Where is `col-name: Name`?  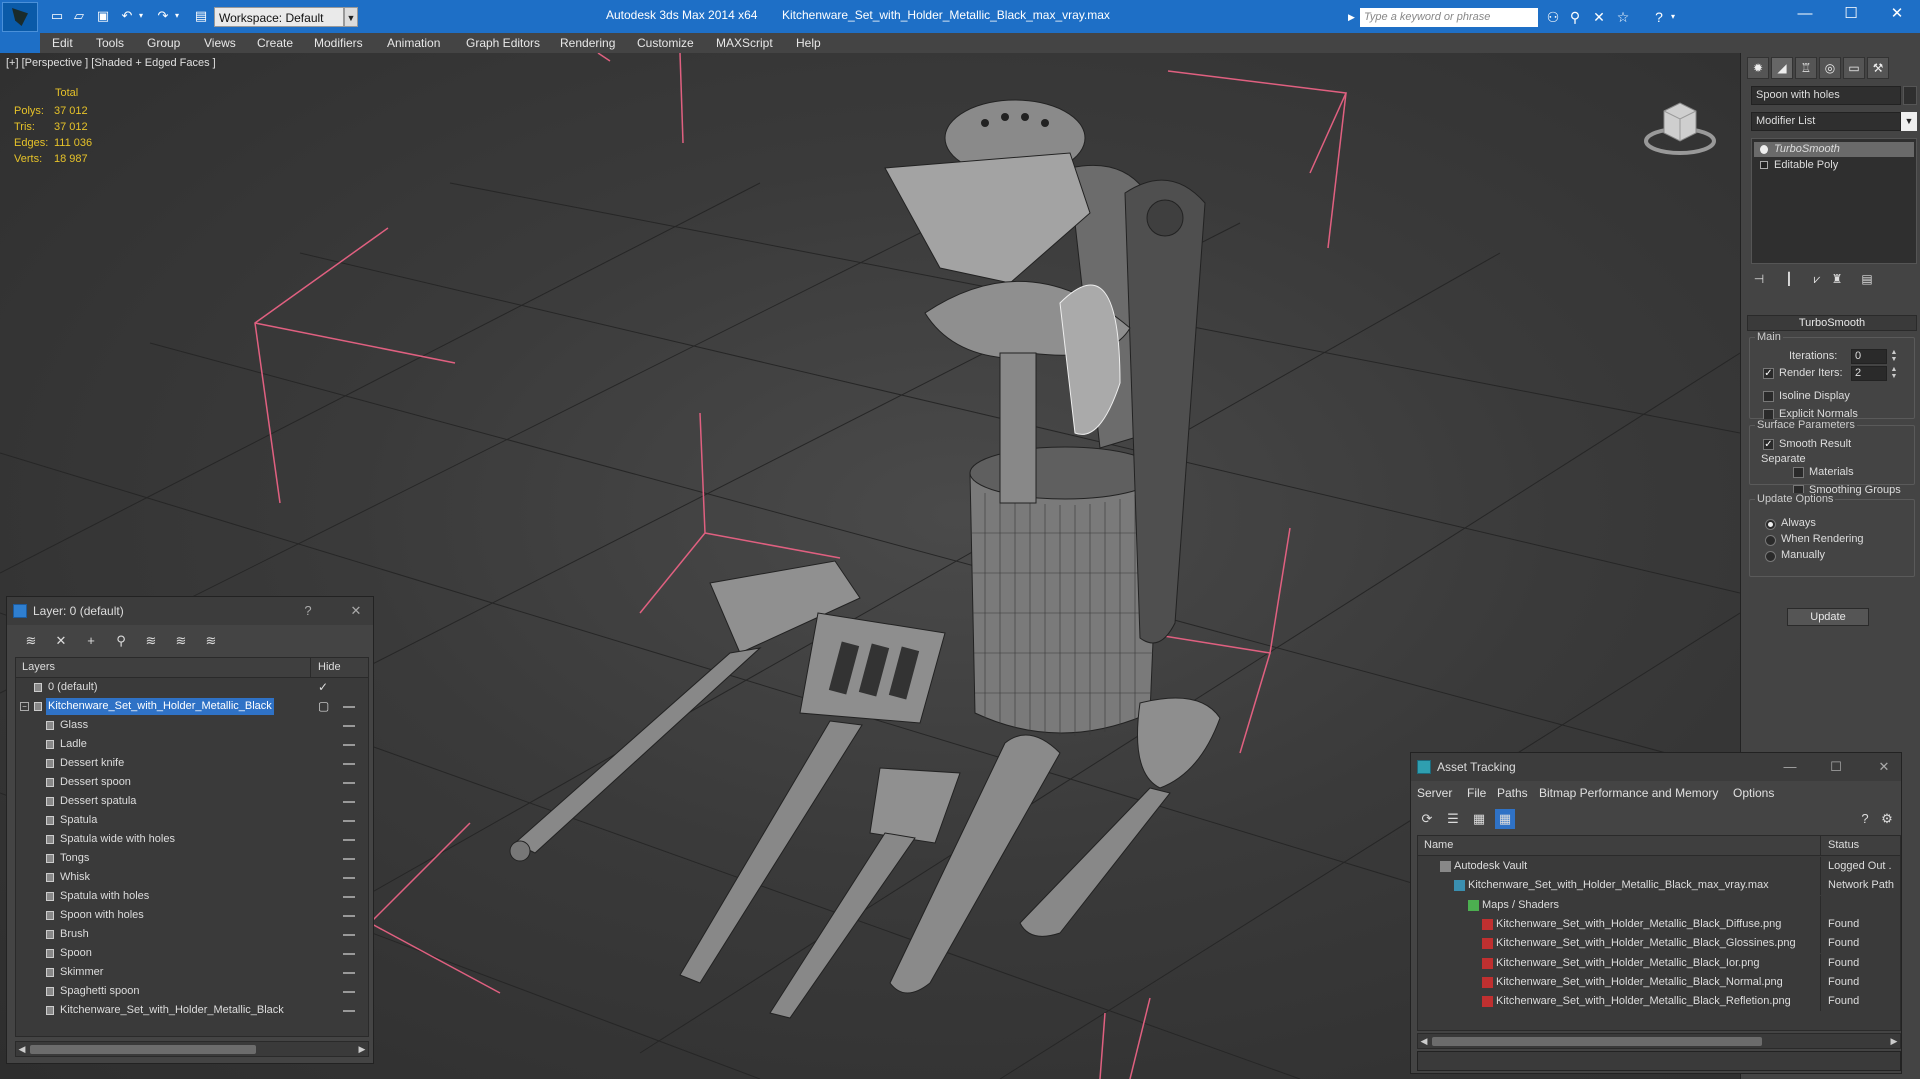 col-name: Name is located at coordinates (1438, 845).